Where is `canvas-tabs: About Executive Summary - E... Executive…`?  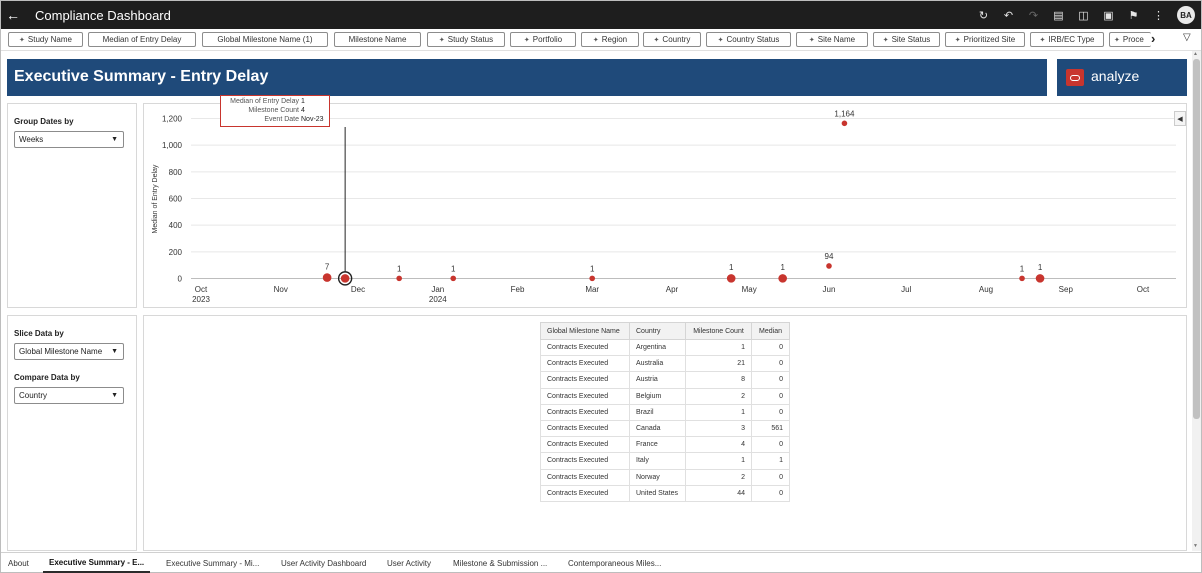
canvas-tabs: About Executive Summary - E... Executive… is located at coordinates (601, 562).